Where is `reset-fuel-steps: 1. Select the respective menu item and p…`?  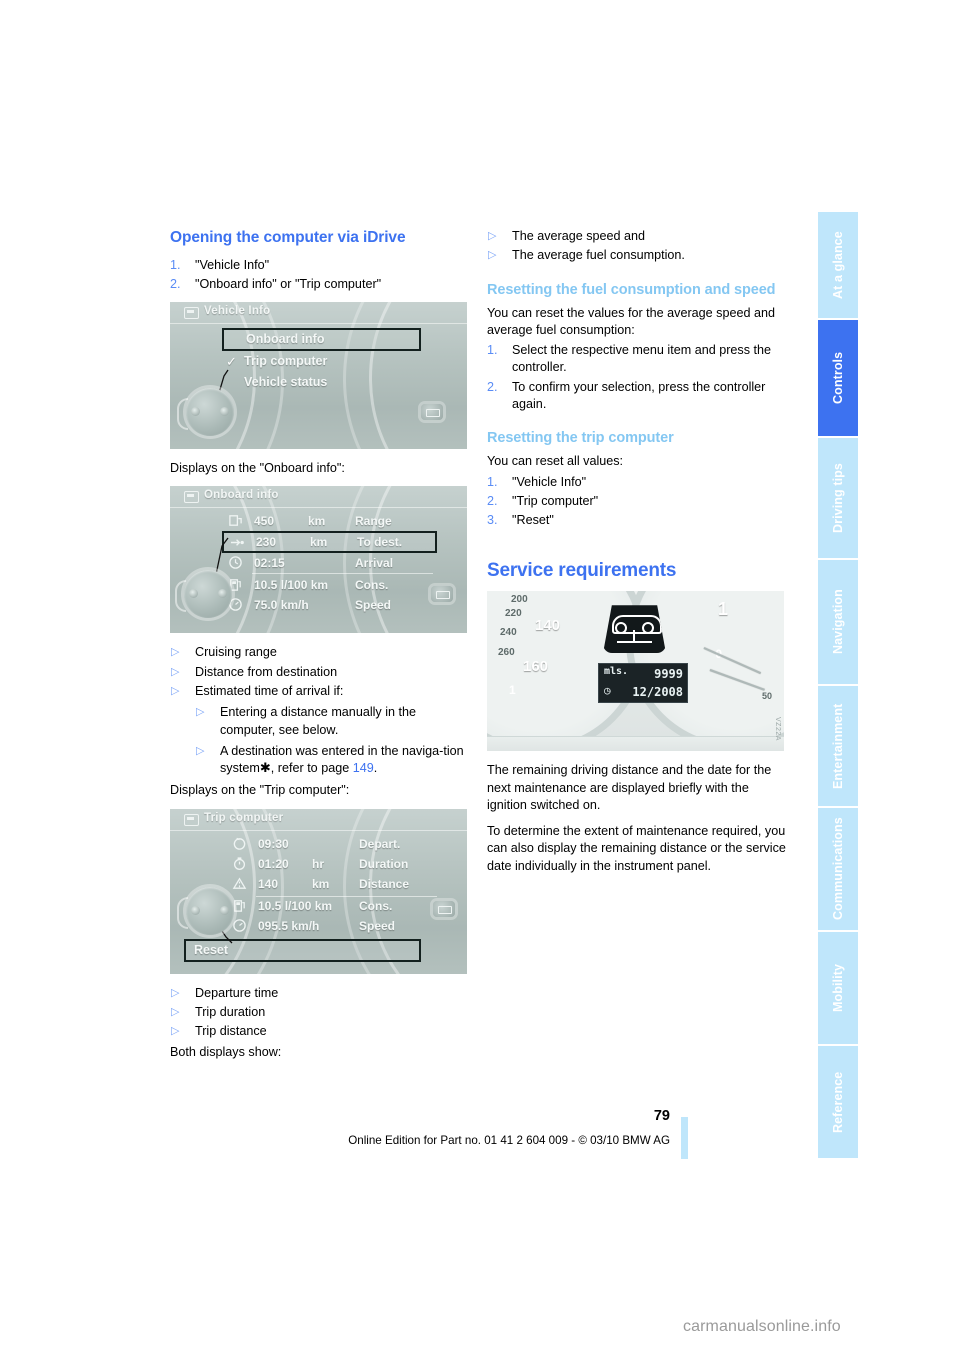
reset-fuel-steps: 1. Select the respective menu item and p… is located at coordinates (638, 377).